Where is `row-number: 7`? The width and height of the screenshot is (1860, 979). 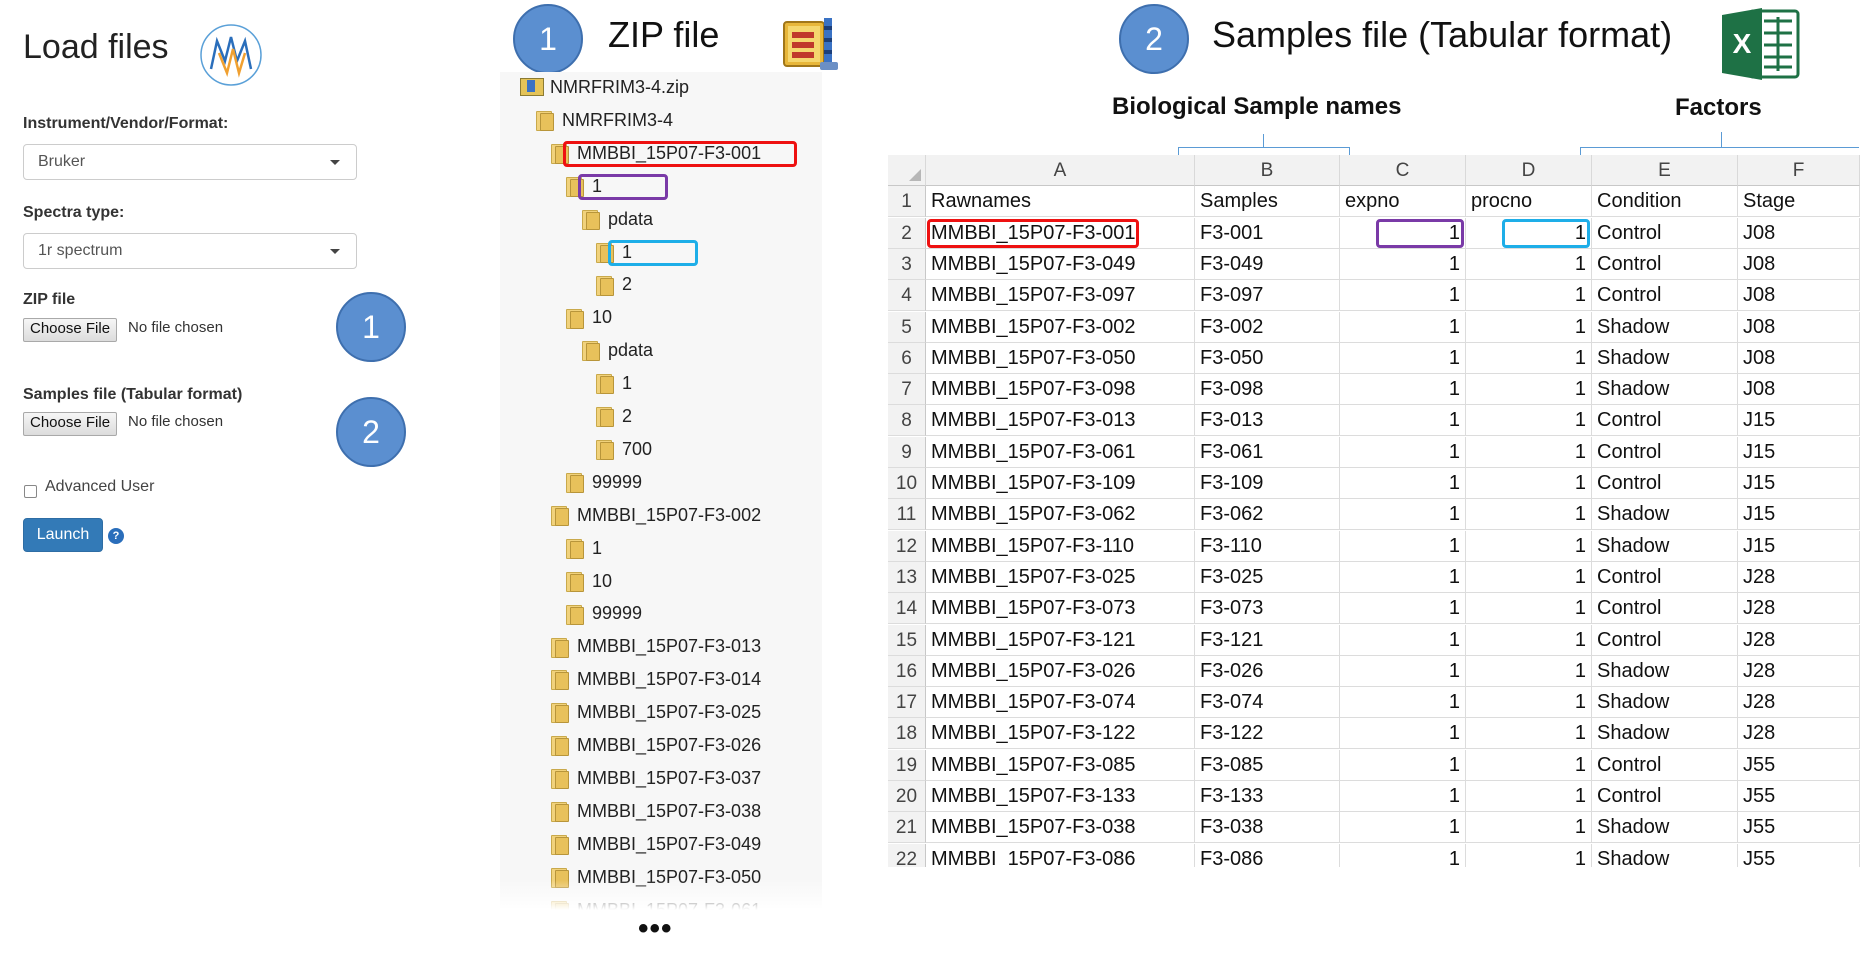 row-number: 7 is located at coordinates (907, 390).